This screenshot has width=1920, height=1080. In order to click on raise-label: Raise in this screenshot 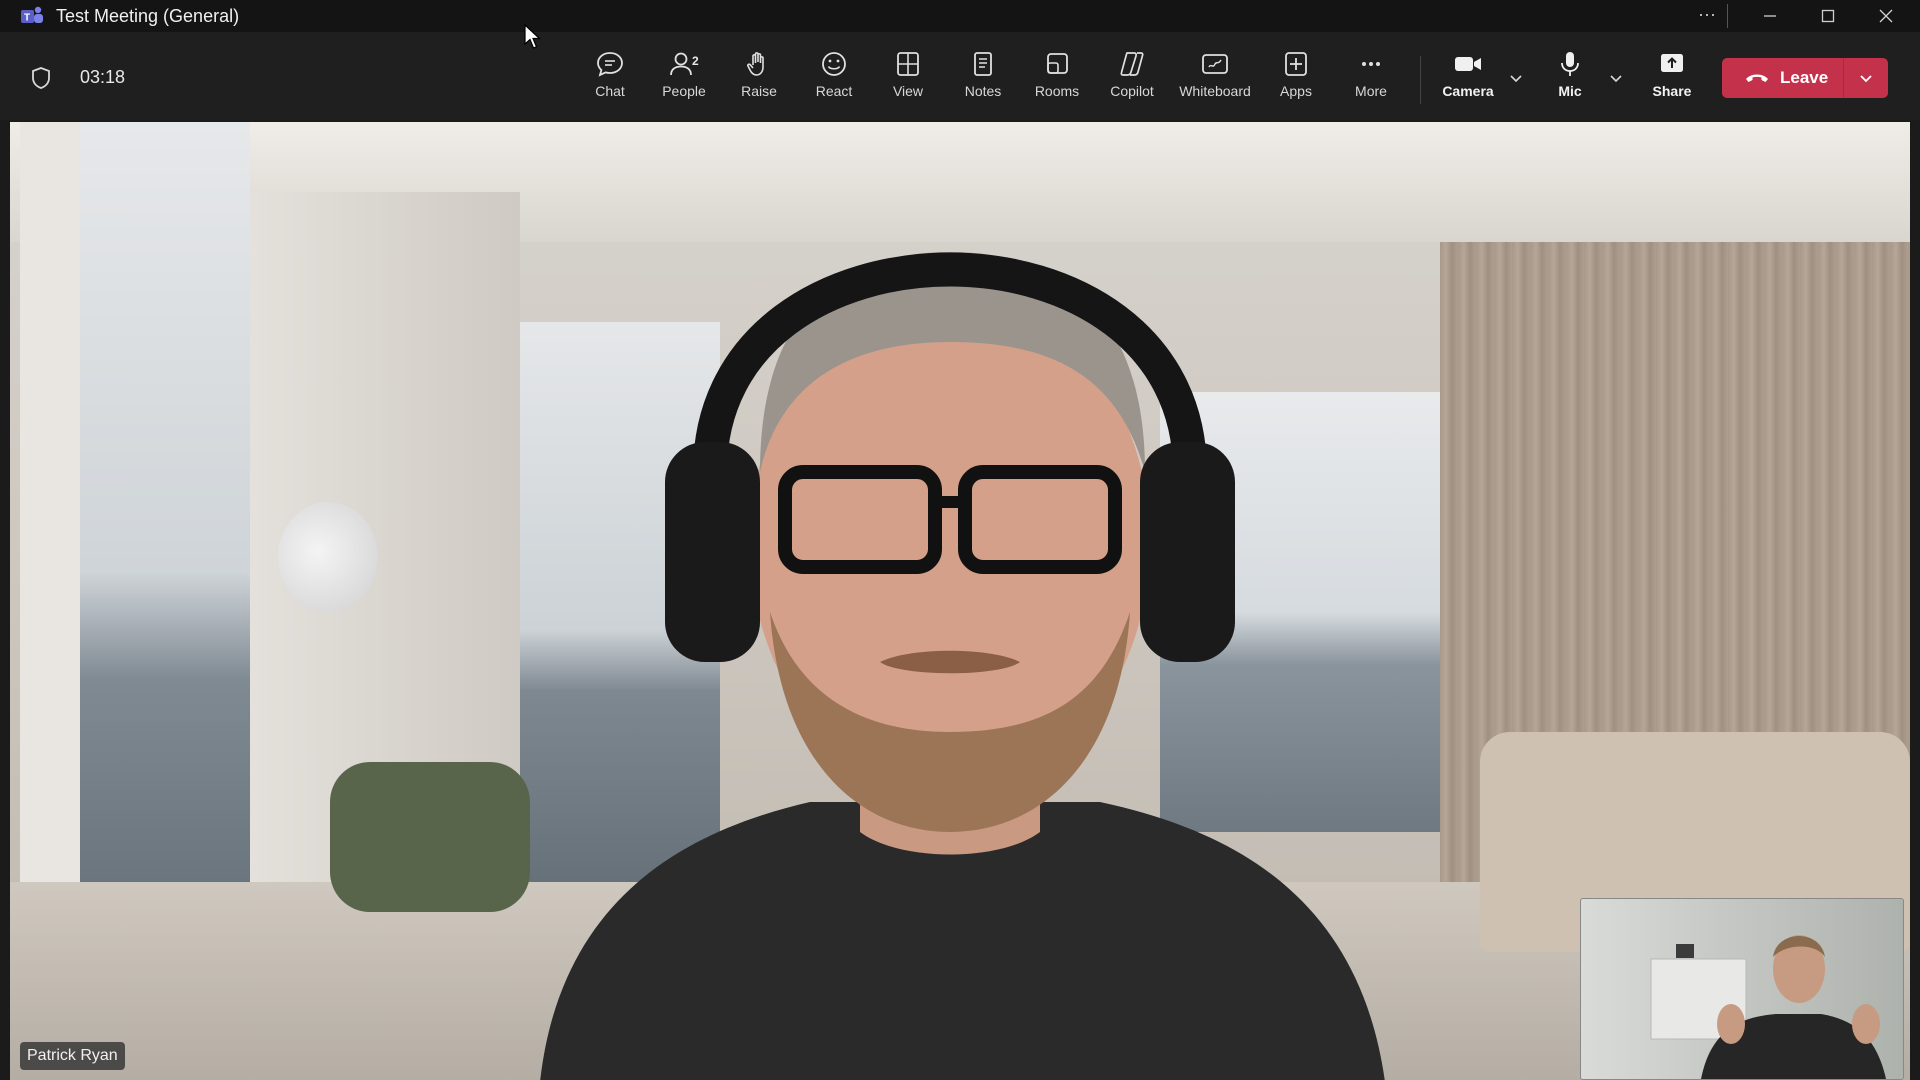, I will do `click(759, 91)`.